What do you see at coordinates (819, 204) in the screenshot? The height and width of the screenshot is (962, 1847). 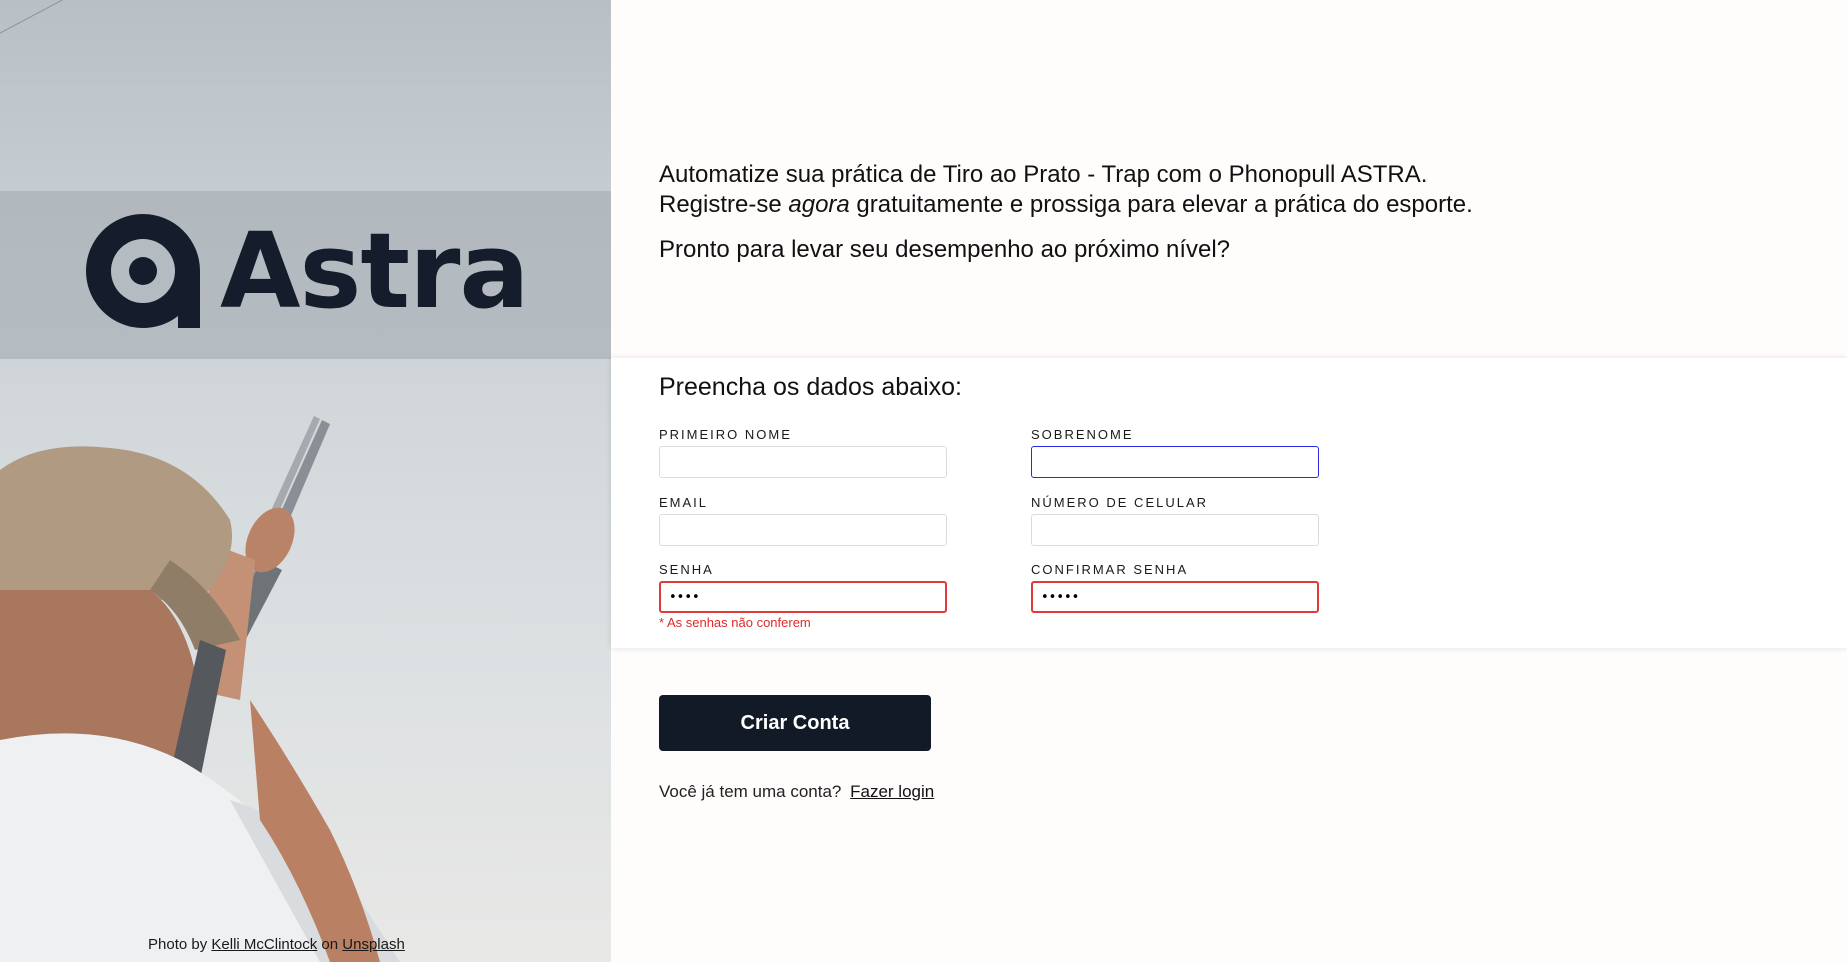 I see `intro-emphasis: agora` at bounding box center [819, 204].